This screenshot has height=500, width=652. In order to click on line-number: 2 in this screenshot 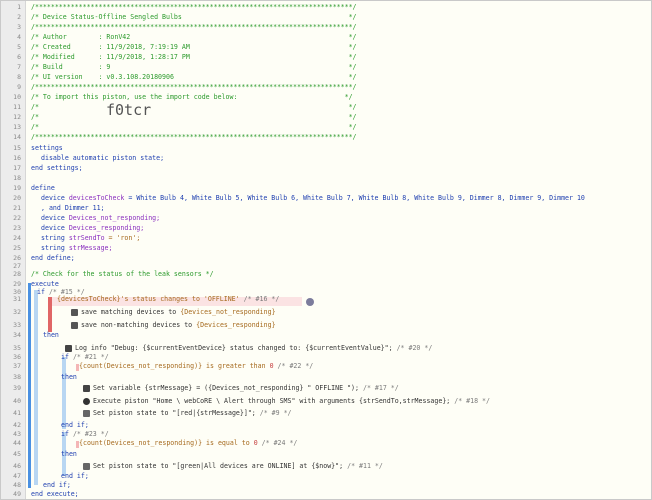, I will do `click(19, 17)`.